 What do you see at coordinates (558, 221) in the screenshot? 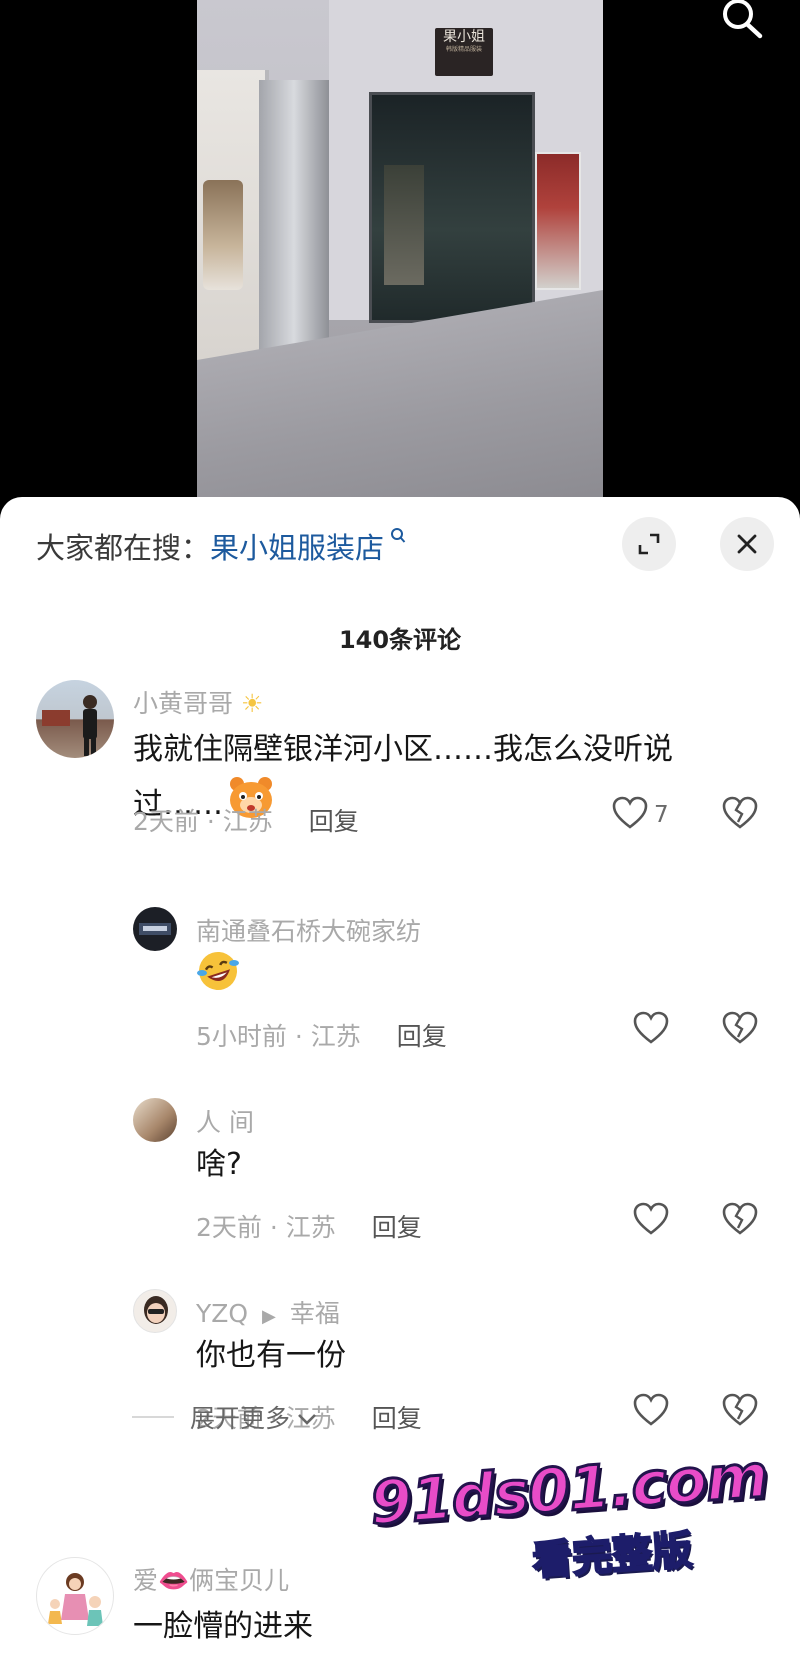
I see `vending-machine` at bounding box center [558, 221].